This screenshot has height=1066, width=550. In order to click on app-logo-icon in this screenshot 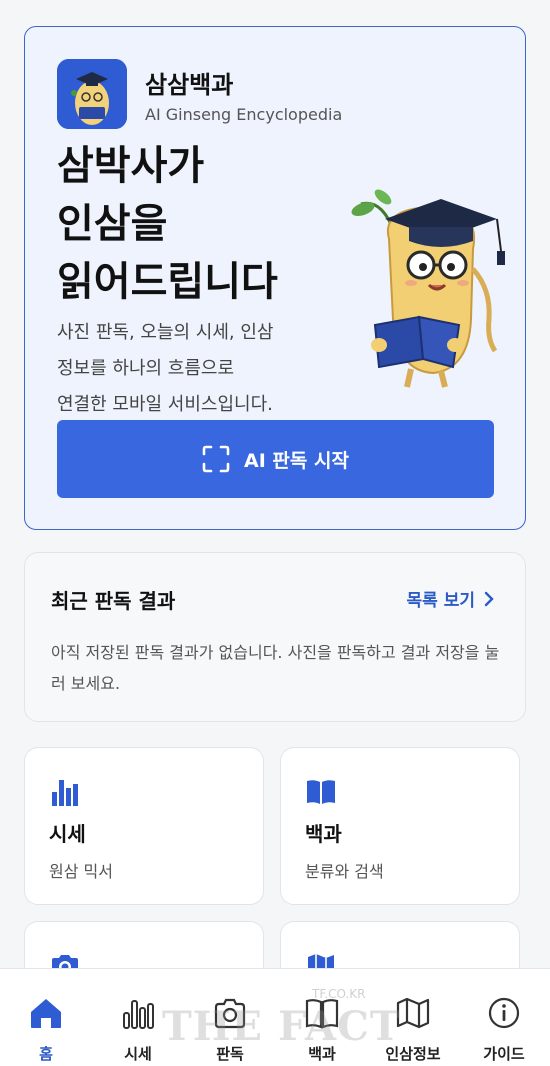, I will do `click(92, 94)`.